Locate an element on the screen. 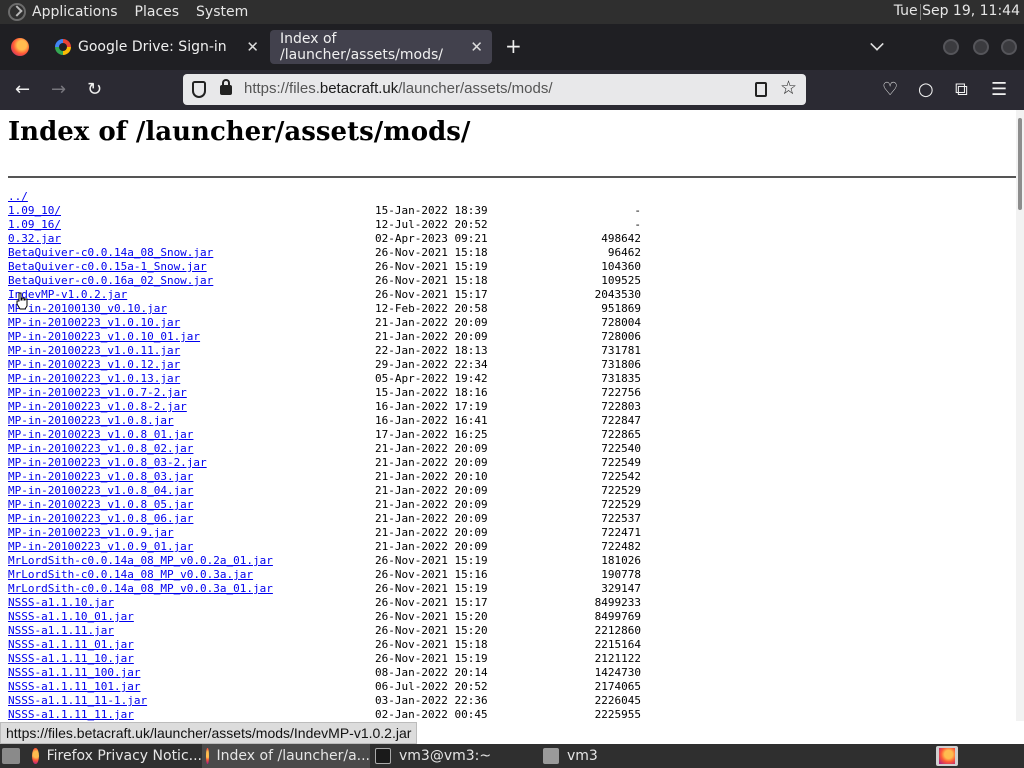 Image resolution: width=1024 pixels, height=768 pixels. file-link: BetaQuiver-c0.0.16a_02_Snow.jar is located at coordinates (110, 281).